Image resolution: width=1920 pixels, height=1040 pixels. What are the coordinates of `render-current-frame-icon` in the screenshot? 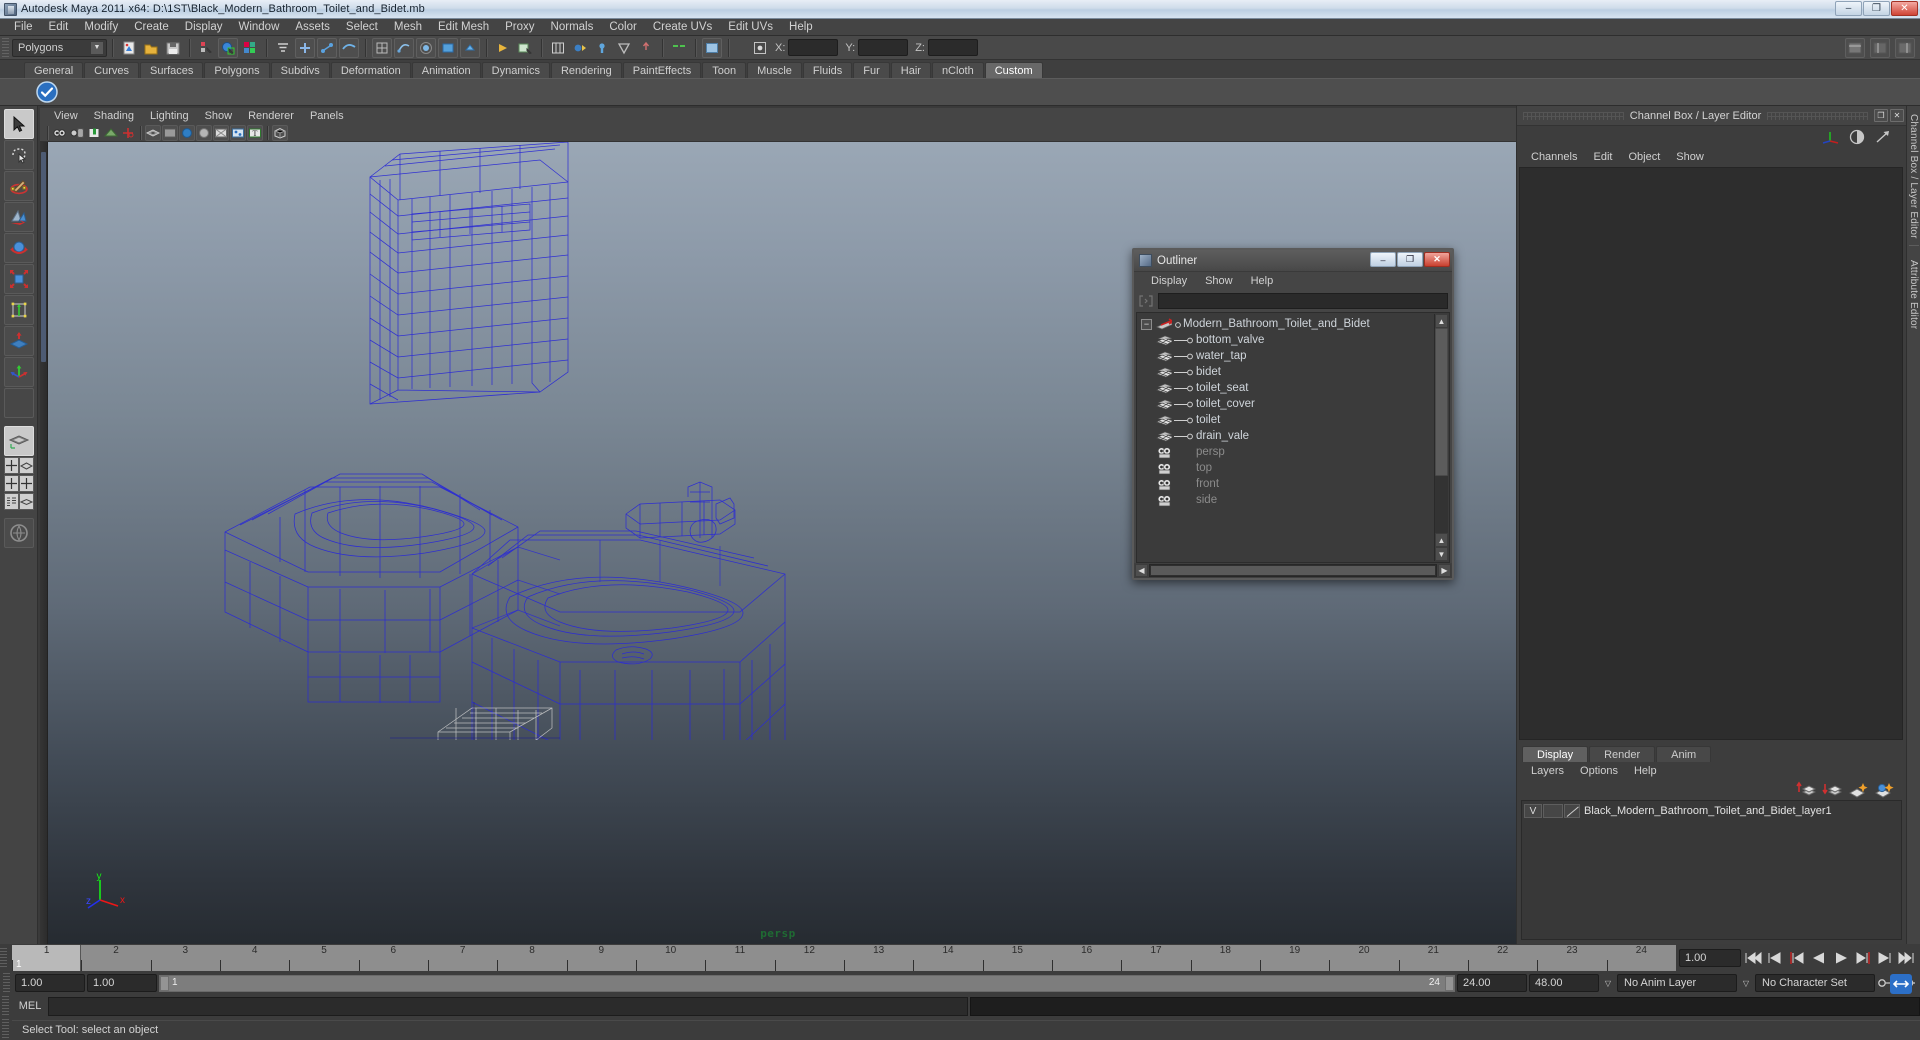 It's located at (525, 48).